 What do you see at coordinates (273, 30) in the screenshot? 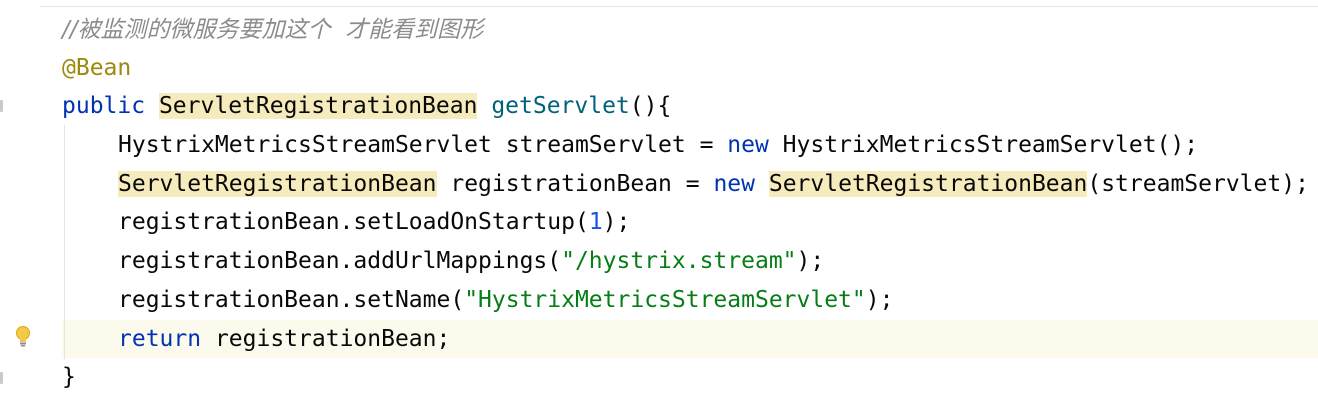
I see `comment-text: //被监测的微服务要加这个 才能看到图形` at bounding box center [273, 30].